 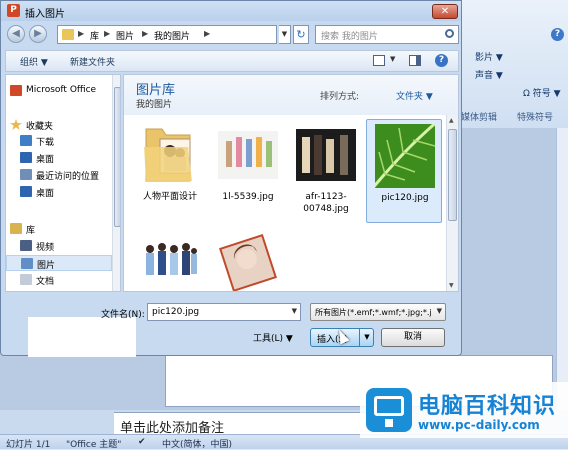 I want to click on blank-region, so click(x=82, y=337).